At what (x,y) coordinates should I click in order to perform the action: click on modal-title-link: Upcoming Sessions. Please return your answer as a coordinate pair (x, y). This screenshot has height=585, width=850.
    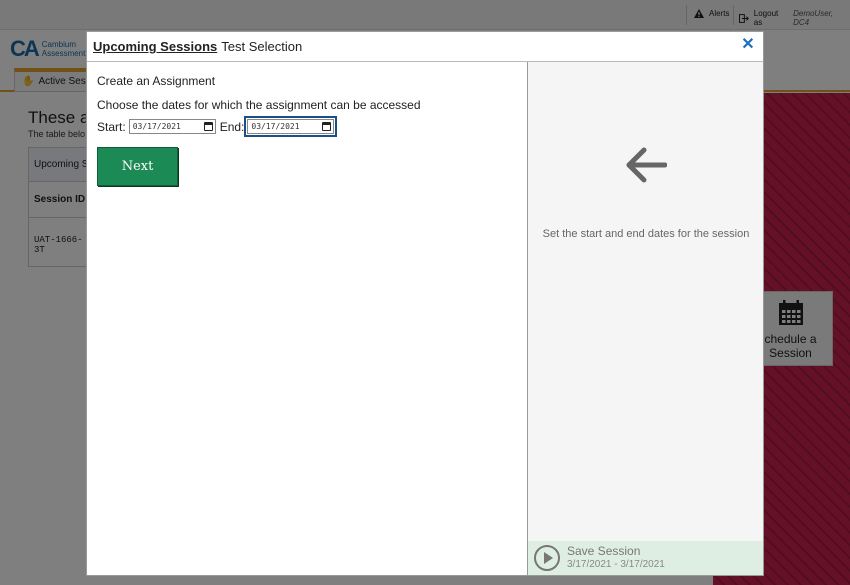
    Looking at the image, I should click on (155, 46).